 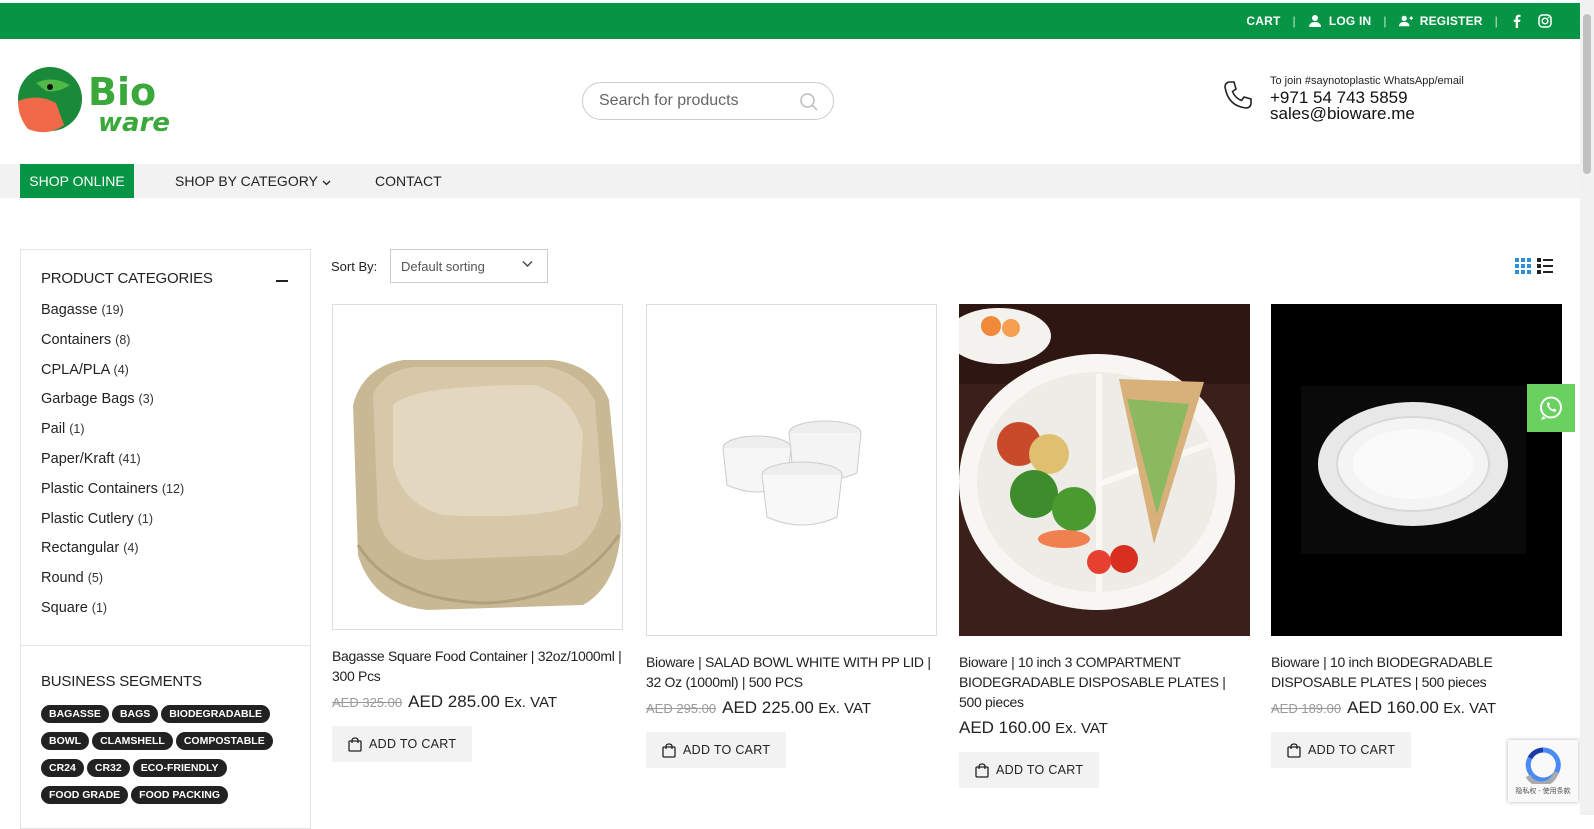 What do you see at coordinates (95, 578) in the screenshot?
I see `category-count: (5)` at bounding box center [95, 578].